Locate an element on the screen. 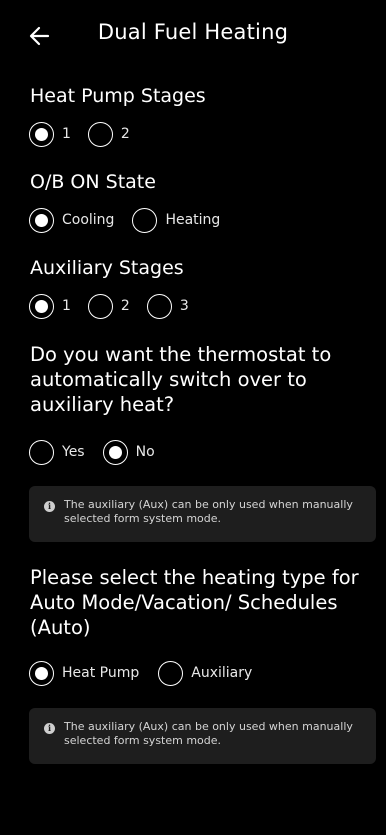 The width and height of the screenshot is (386, 835). auto-switch-group: Yes No is located at coordinates (92, 452).